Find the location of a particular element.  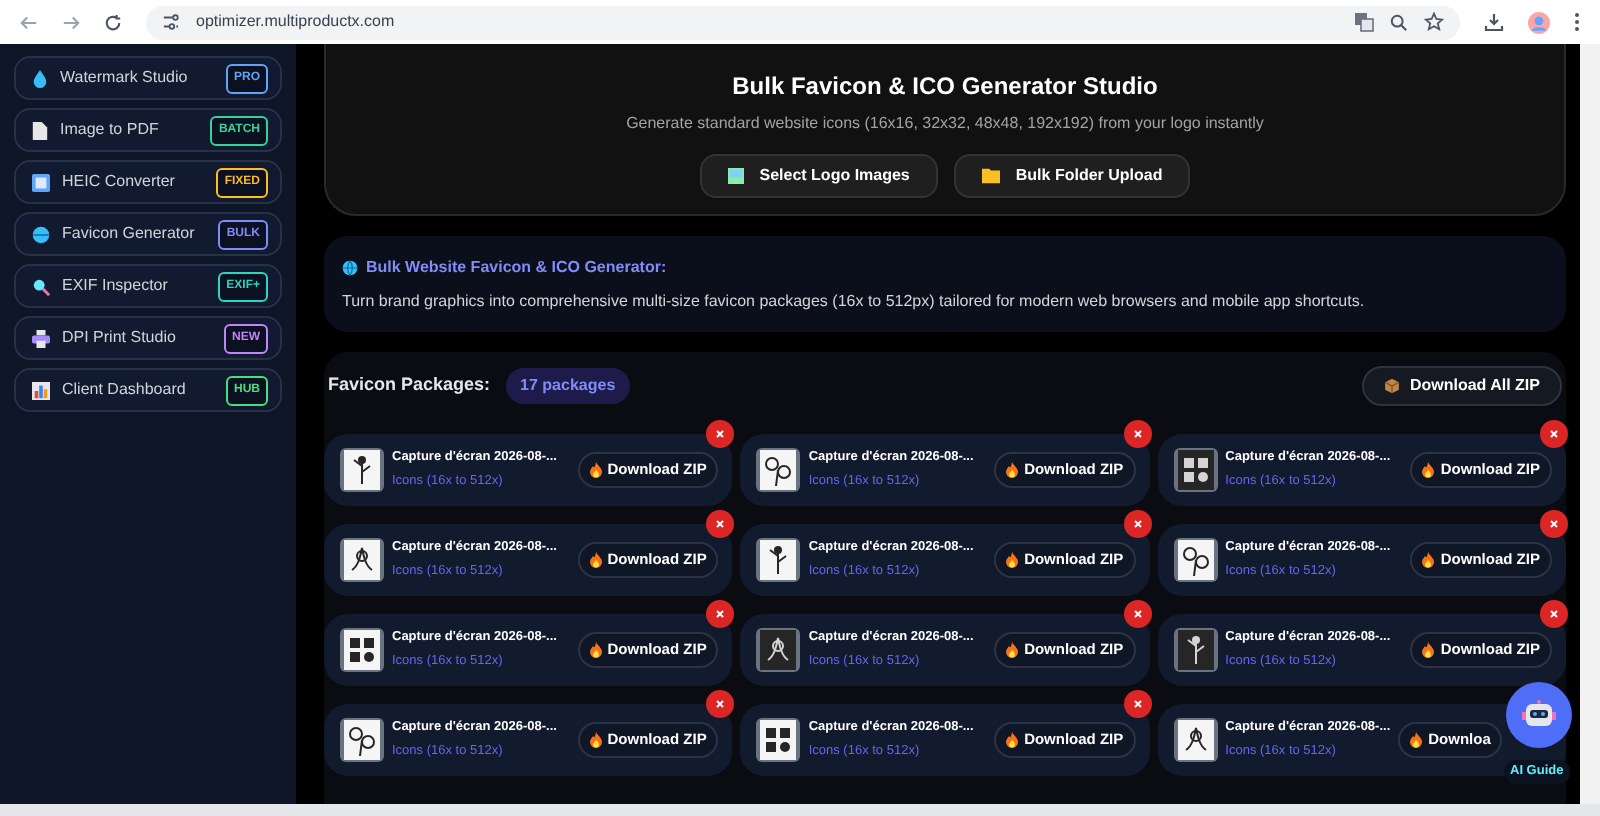

droplet-icon is located at coordinates (40, 78).